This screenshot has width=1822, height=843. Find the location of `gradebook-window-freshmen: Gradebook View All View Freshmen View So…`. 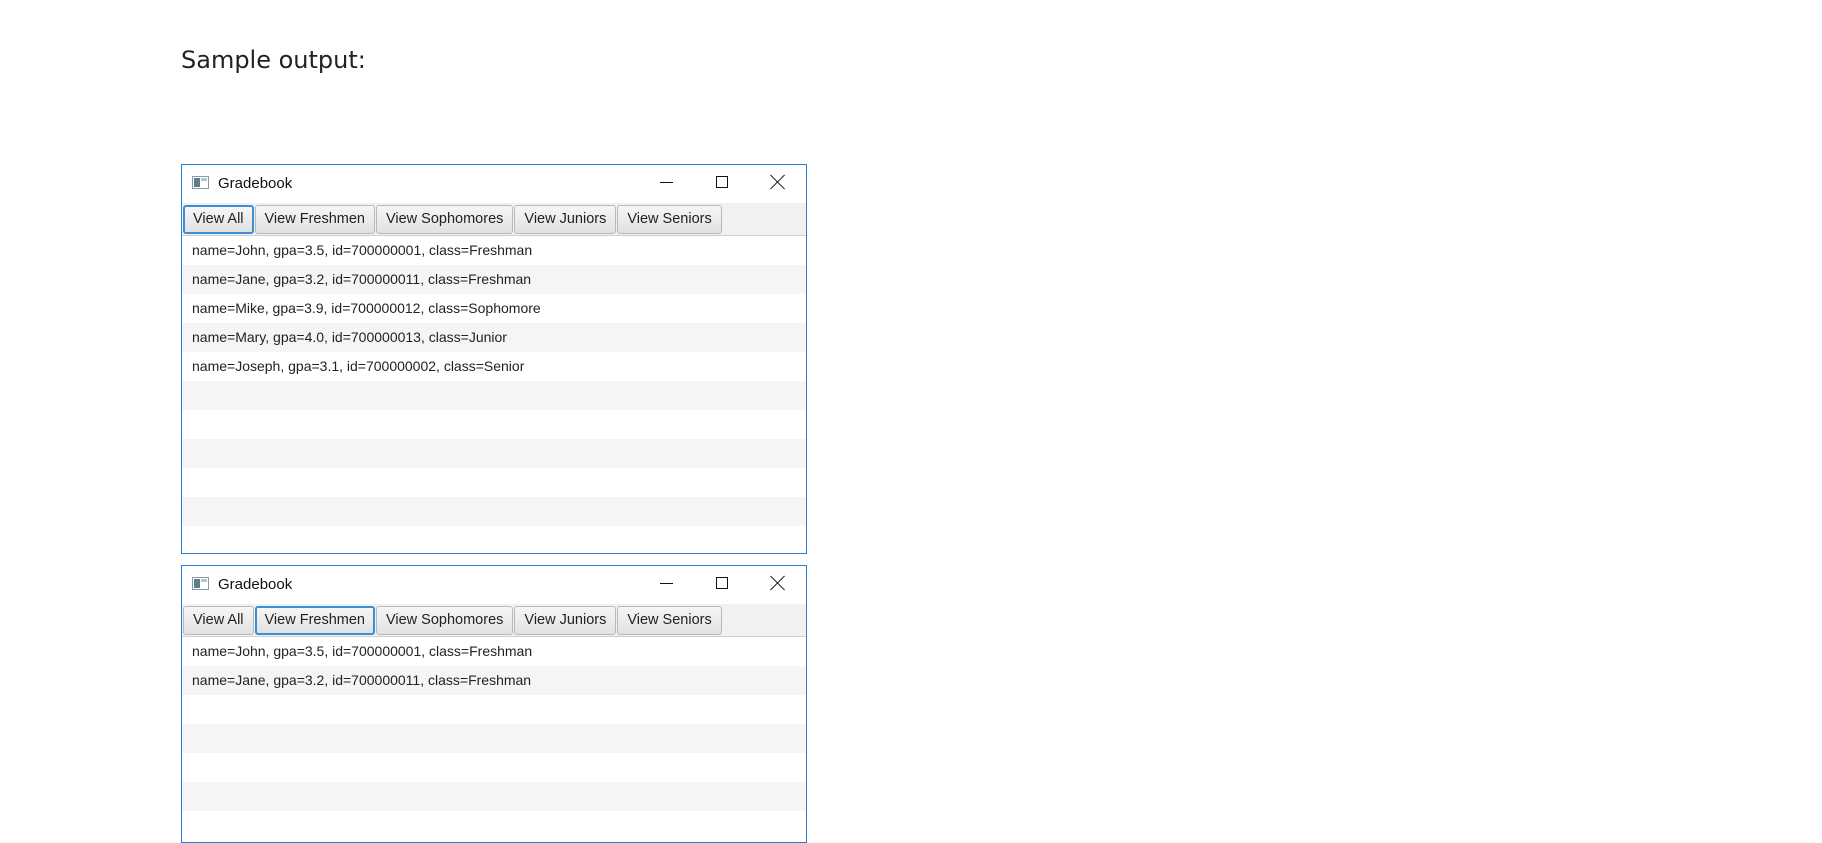

gradebook-window-freshmen: Gradebook View All View Freshmen View So… is located at coordinates (494, 704).